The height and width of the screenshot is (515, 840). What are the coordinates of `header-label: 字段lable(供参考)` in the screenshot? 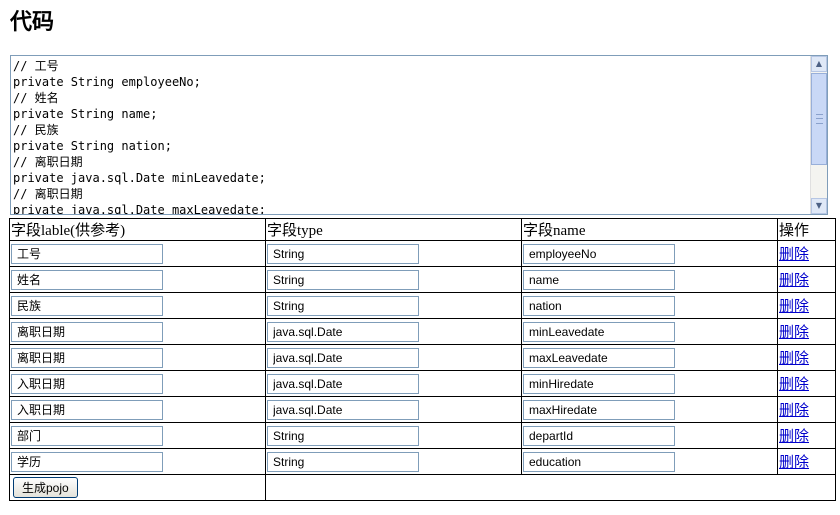 It's located at (137, 229).